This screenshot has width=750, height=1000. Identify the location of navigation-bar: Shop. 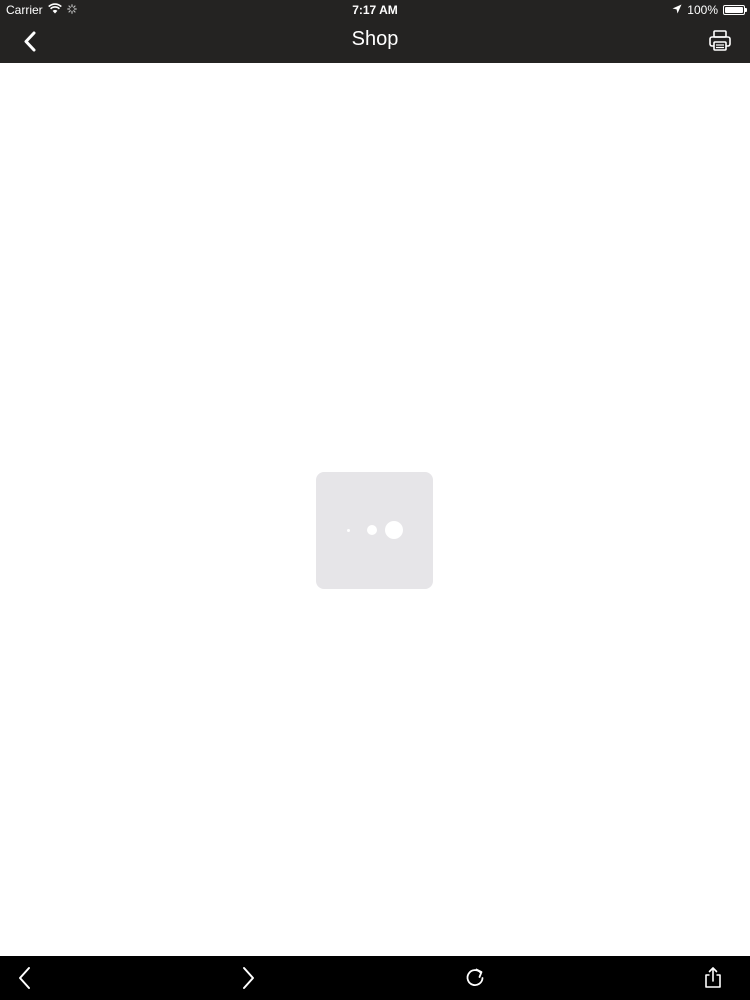
(375, 41).